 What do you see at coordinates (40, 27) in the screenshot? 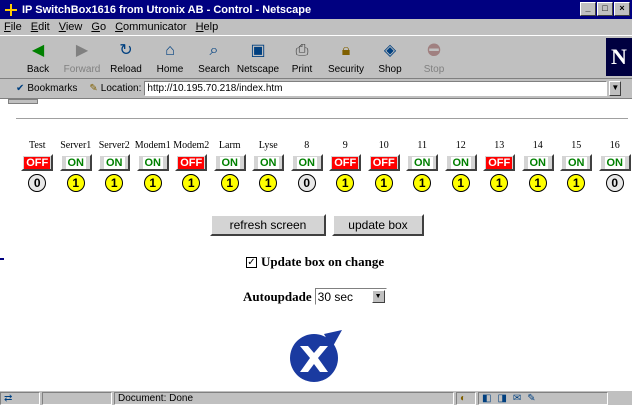
I see `menu-edit: Edit` at bounding box center [40, 27].